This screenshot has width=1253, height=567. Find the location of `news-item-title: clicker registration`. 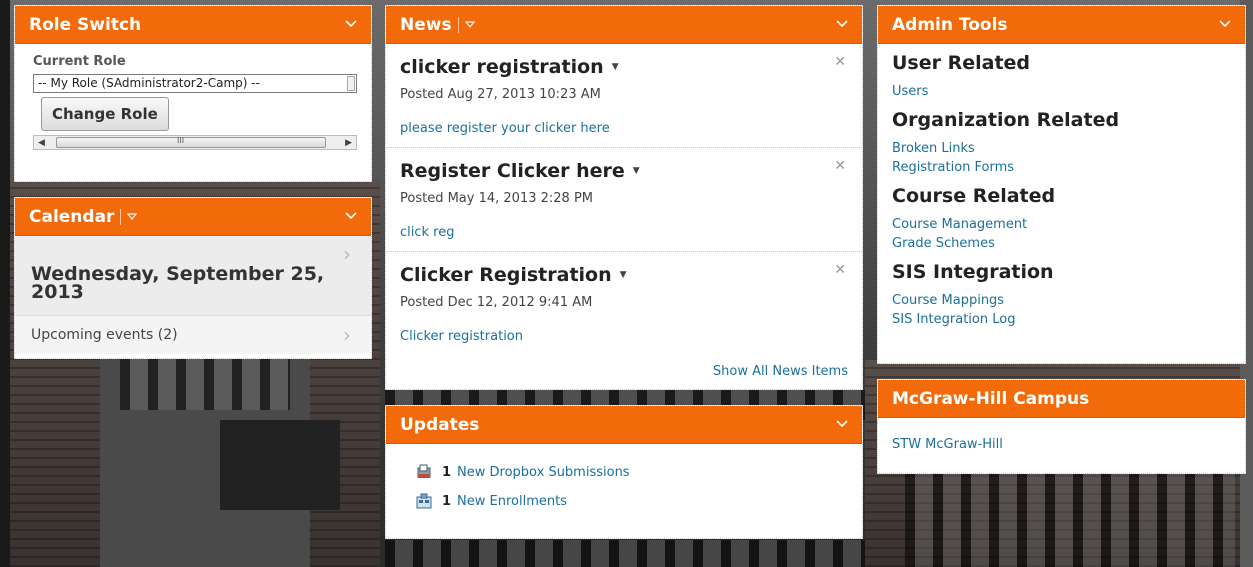

news-item-title: clicker registration is located at coordinates (502, 67).